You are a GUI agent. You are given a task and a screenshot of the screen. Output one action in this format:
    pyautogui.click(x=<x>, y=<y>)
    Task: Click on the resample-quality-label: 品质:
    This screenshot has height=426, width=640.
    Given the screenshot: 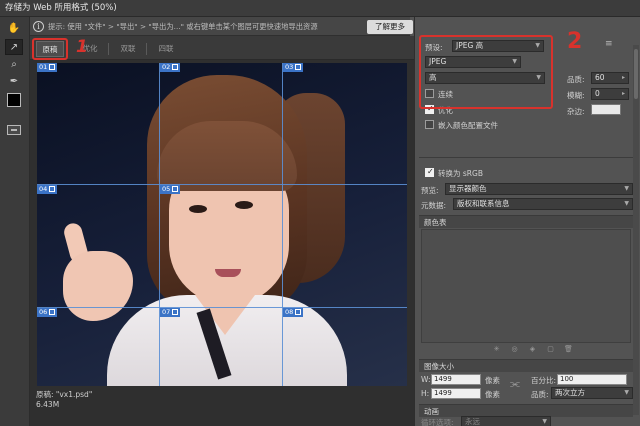 What is the action you would take?
    pyautogui.click(x=540, y=394)
    